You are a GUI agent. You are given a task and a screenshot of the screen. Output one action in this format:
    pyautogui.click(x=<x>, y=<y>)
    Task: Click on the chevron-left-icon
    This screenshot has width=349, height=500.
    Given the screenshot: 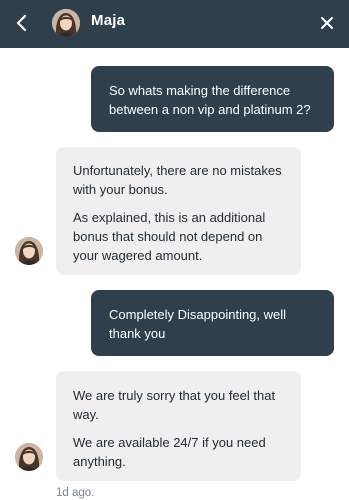 What is the action you would take?
    pyautogui.click(x=21, y=23)
    